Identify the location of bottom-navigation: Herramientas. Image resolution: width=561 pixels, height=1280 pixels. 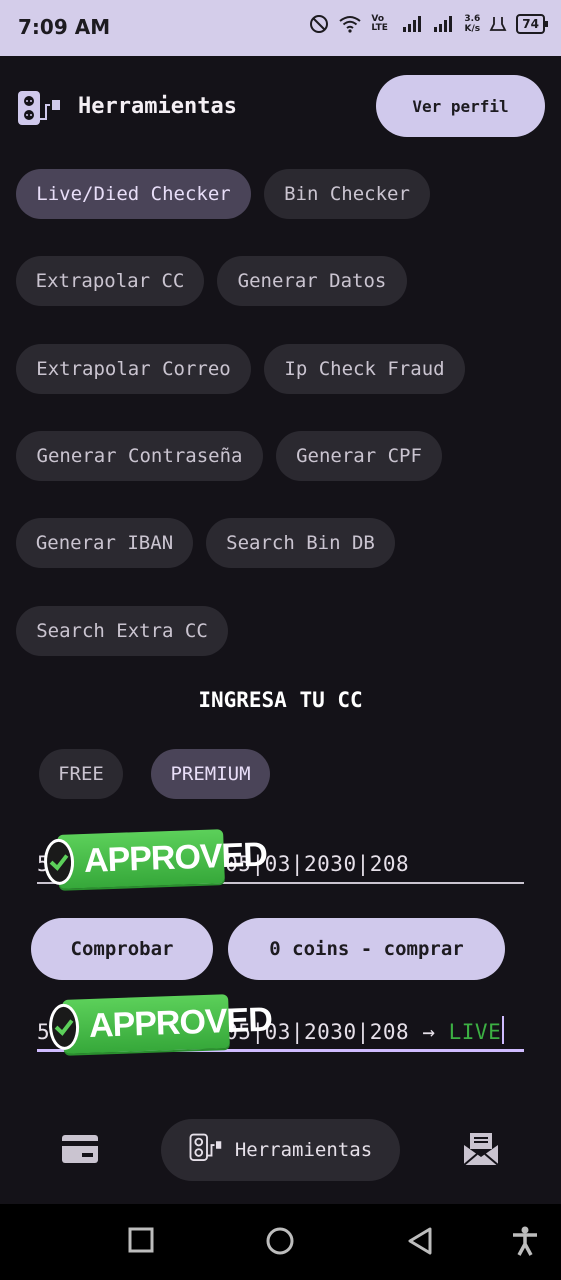
(280, 1152).